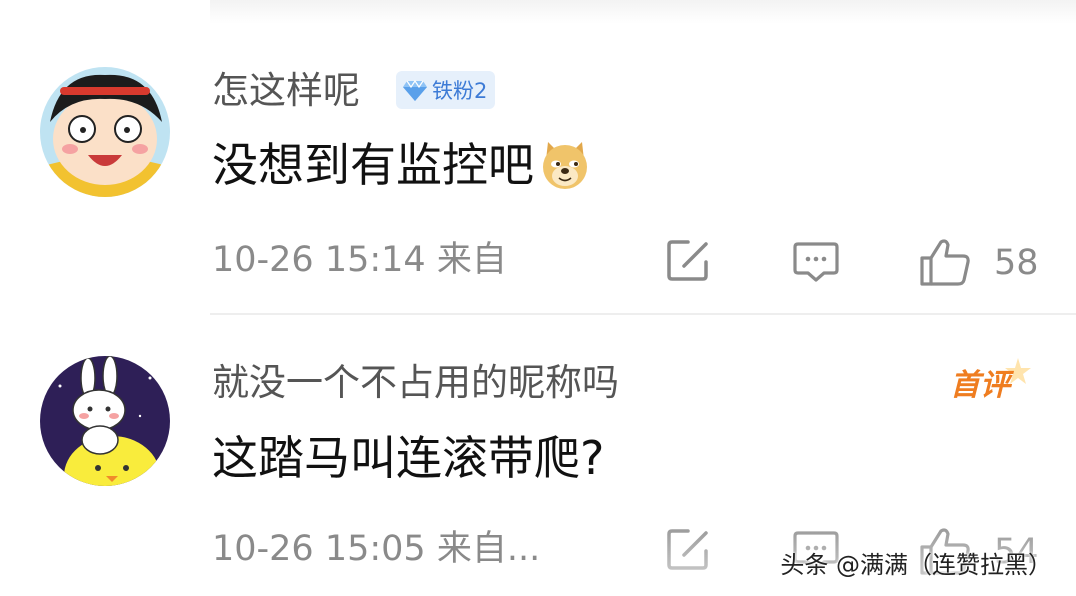 This screenshot has width=1076, height=596. Describe the element at coordinates (471, 260) in the screenshot. I see `comment-source: 来自` at that location.